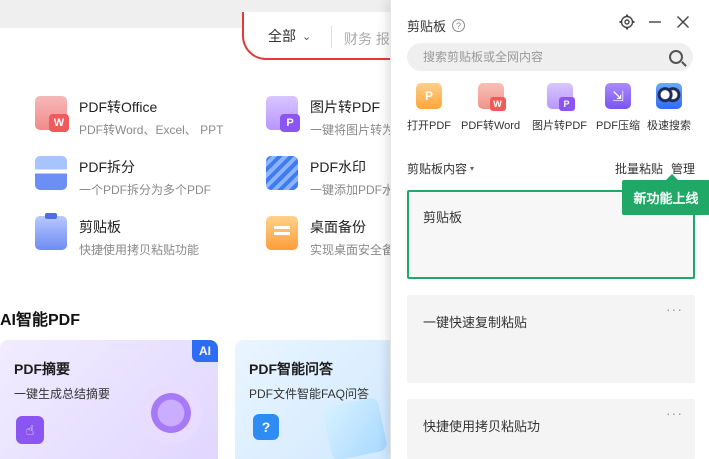 The image size is (709, 459). What do you see at coordinates (51, 231) in the screenshot?
I see `clipboard-icon` at bounding box center [51, 231].